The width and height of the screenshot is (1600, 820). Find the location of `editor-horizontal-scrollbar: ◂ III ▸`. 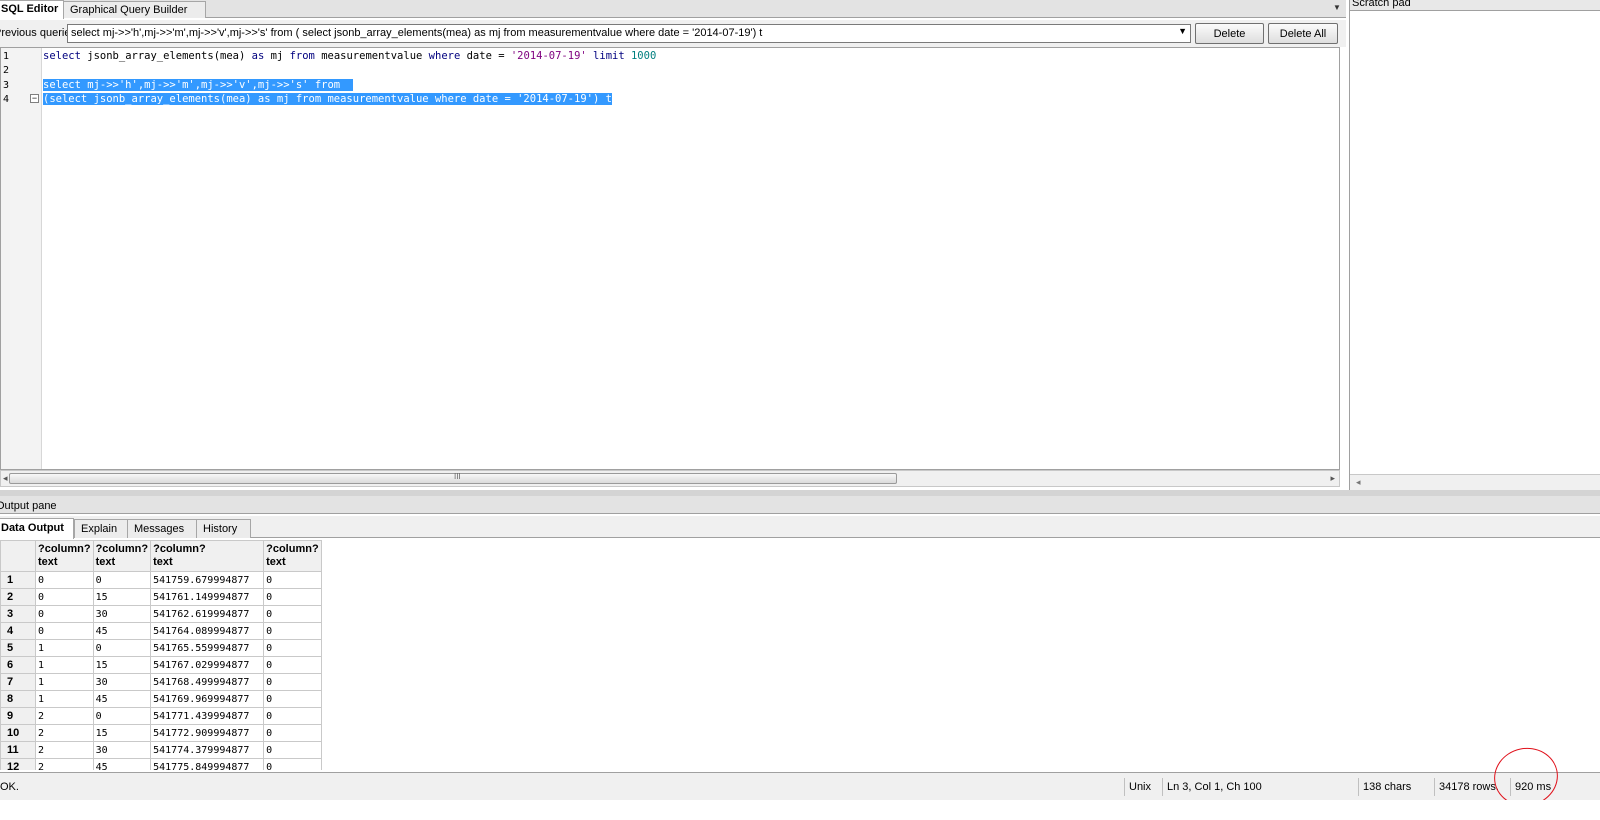

editor-horizontal-scrollbar: ◂ III ▸ is located at coordinates (670, 478).